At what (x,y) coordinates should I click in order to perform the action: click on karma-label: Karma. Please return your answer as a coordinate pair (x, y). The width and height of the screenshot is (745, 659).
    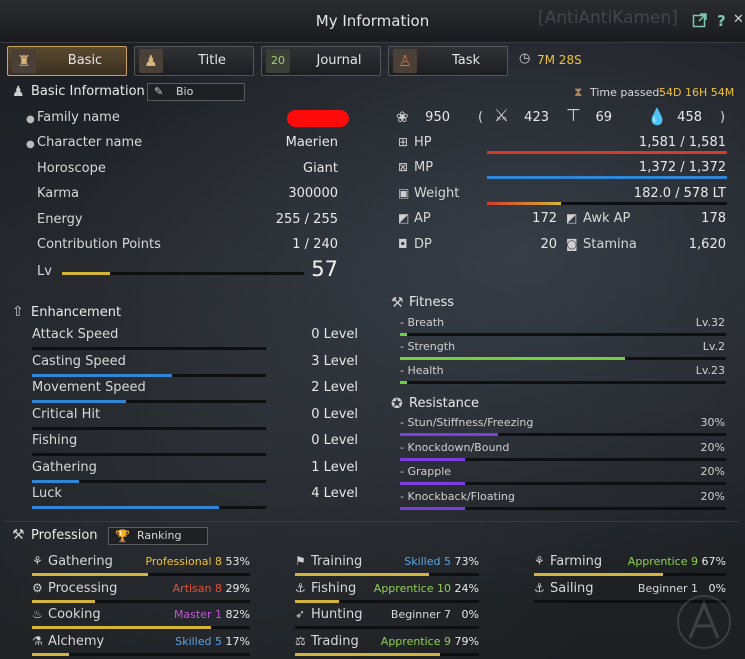
    Looking at the image, I should click on (58, 193).